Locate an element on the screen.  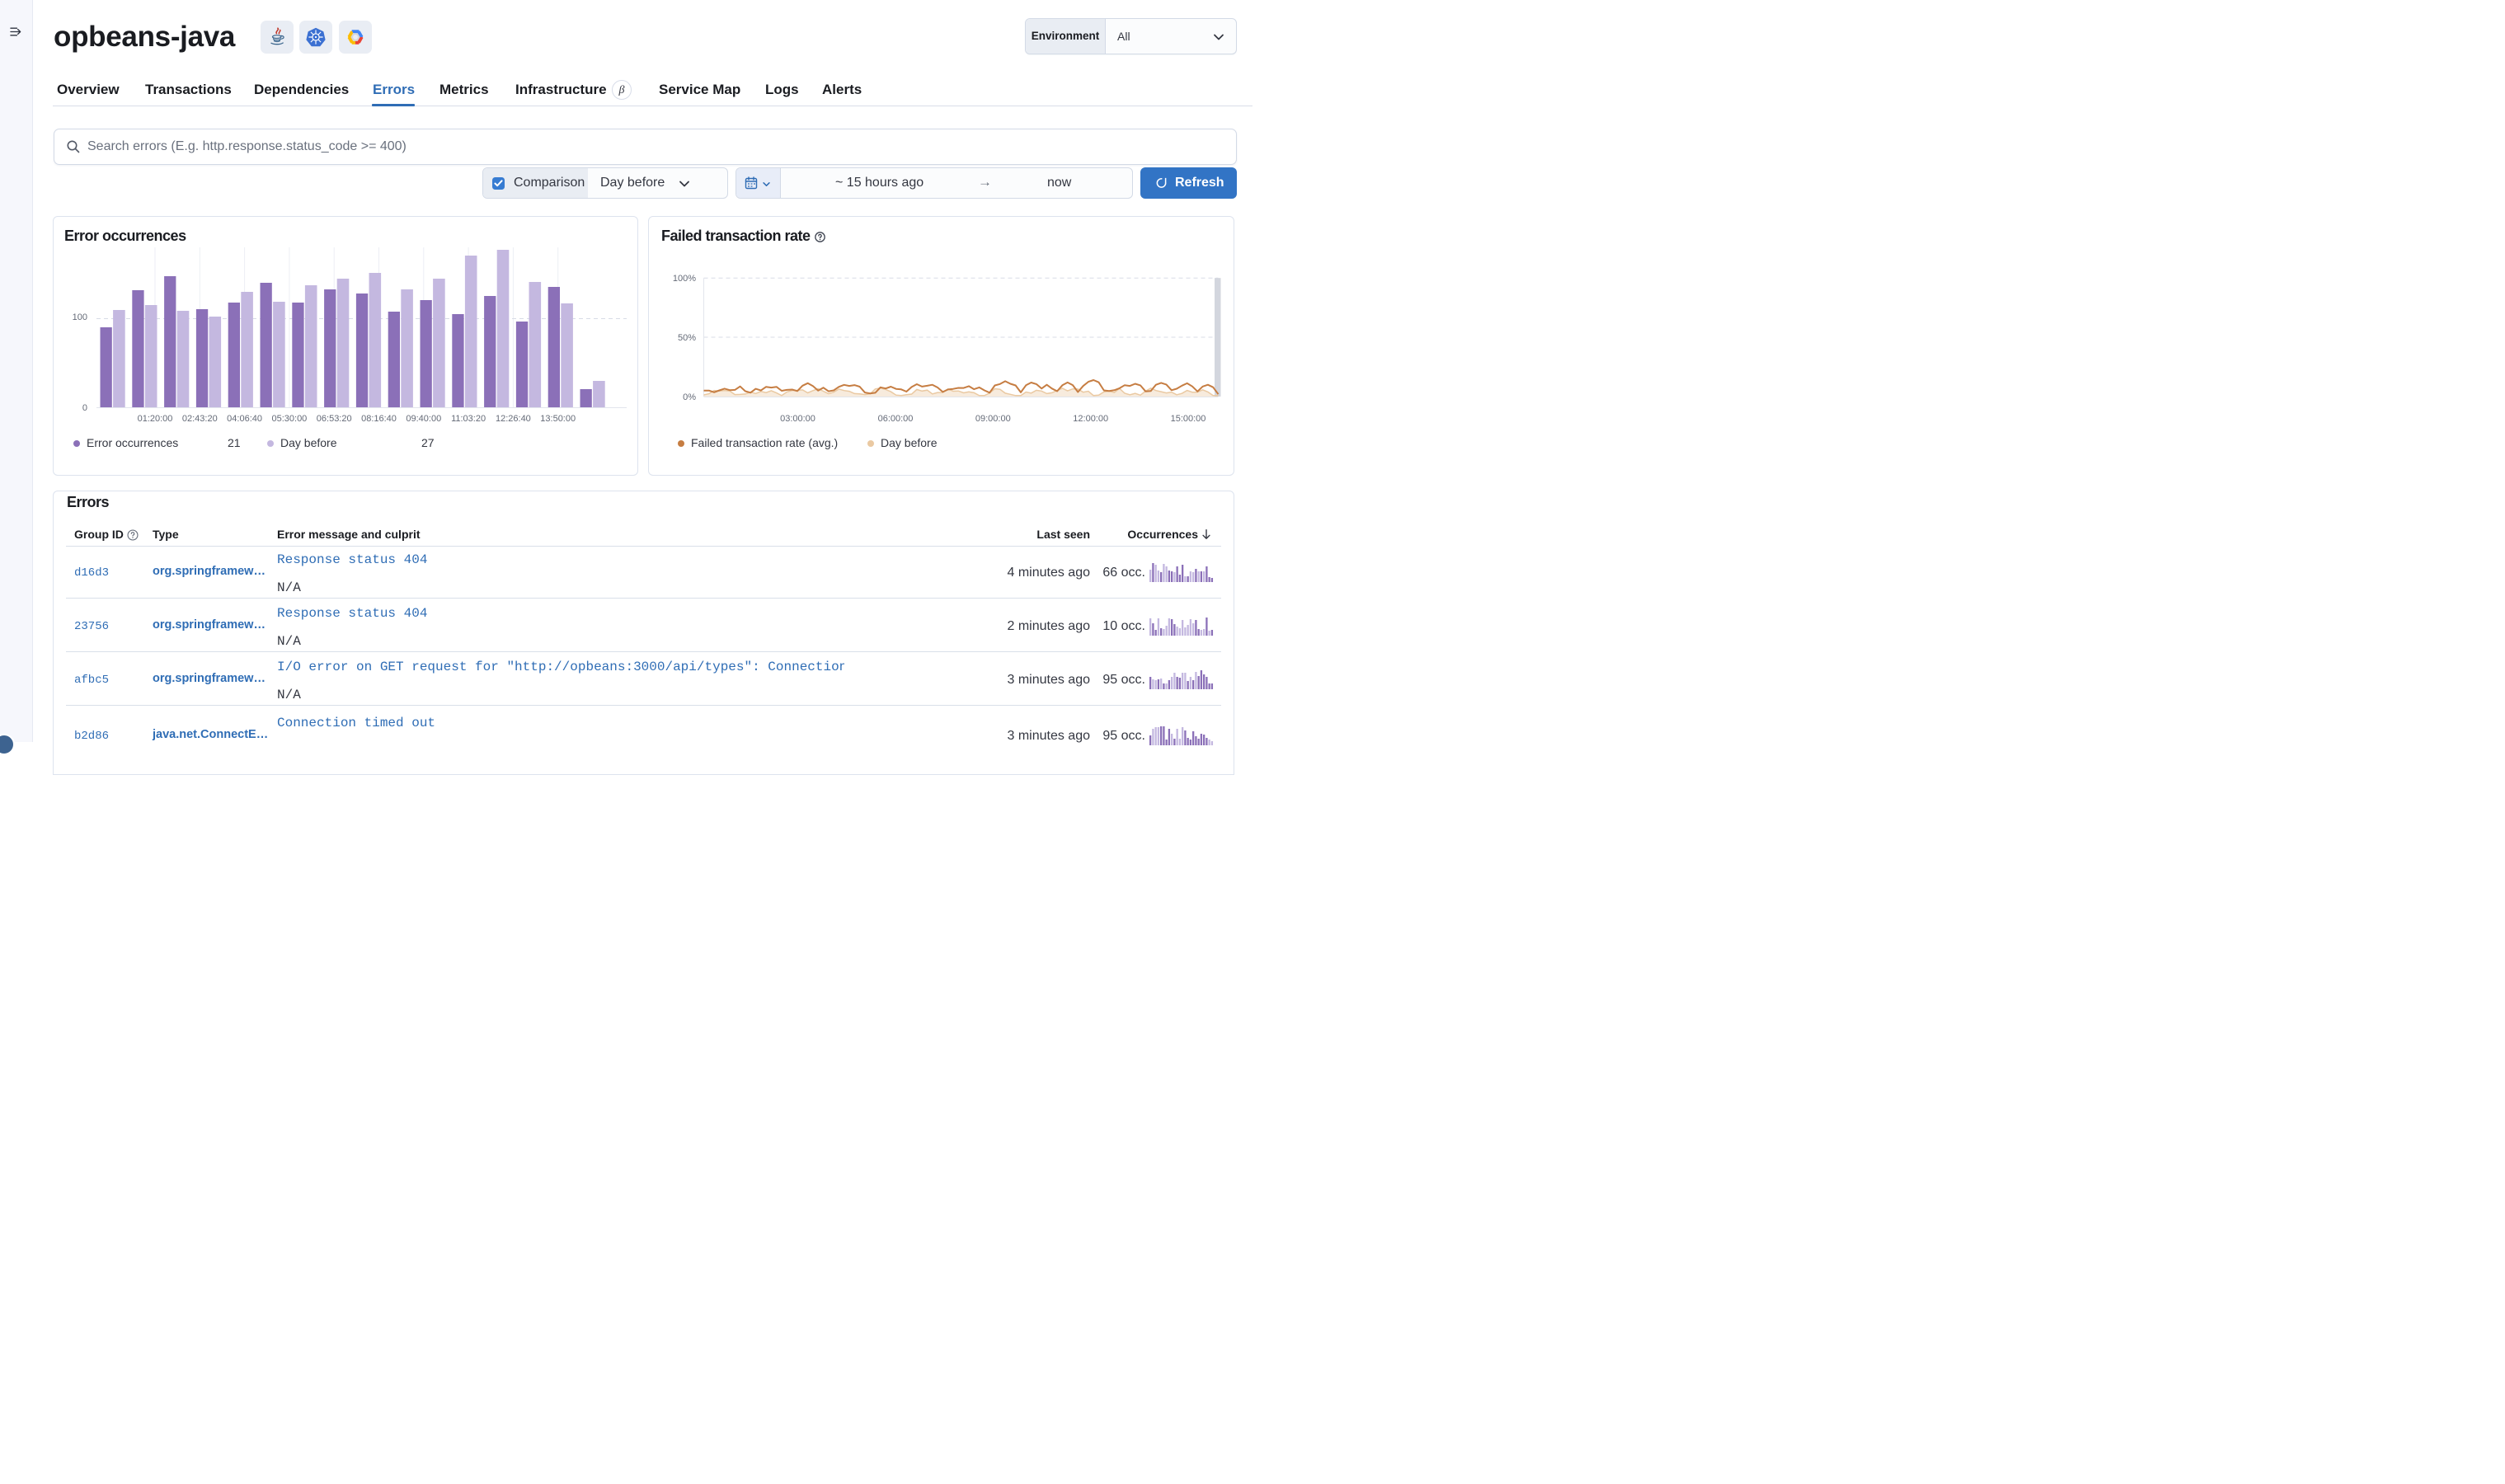
svg-text: 100 is located at coordinates (80, 317).